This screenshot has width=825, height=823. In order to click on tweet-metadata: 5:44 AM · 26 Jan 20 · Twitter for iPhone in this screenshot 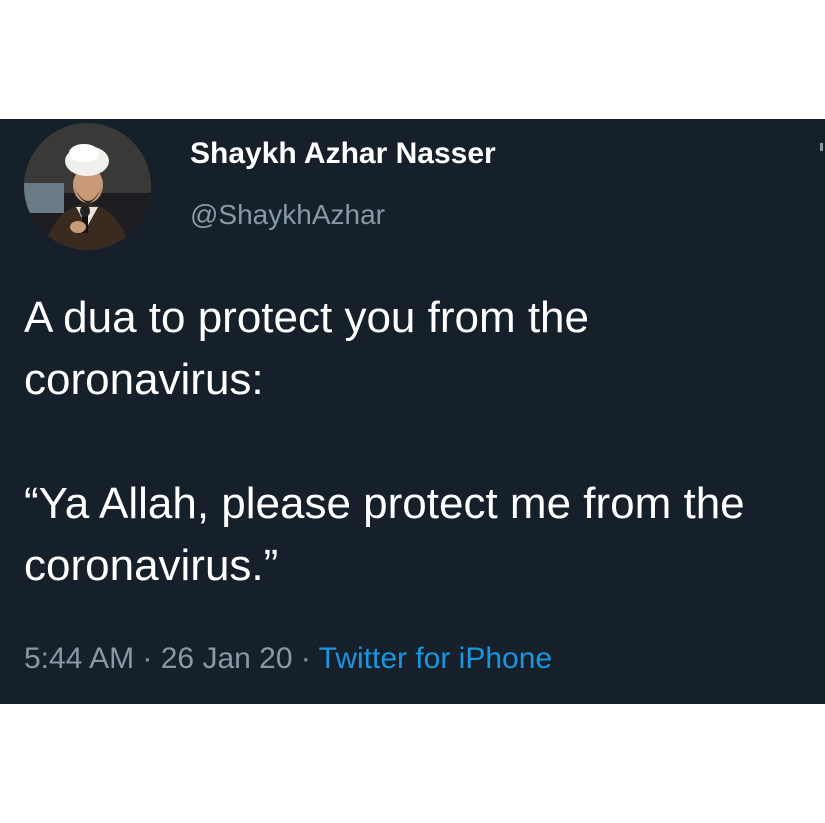, I will do `click(288, 659)`.